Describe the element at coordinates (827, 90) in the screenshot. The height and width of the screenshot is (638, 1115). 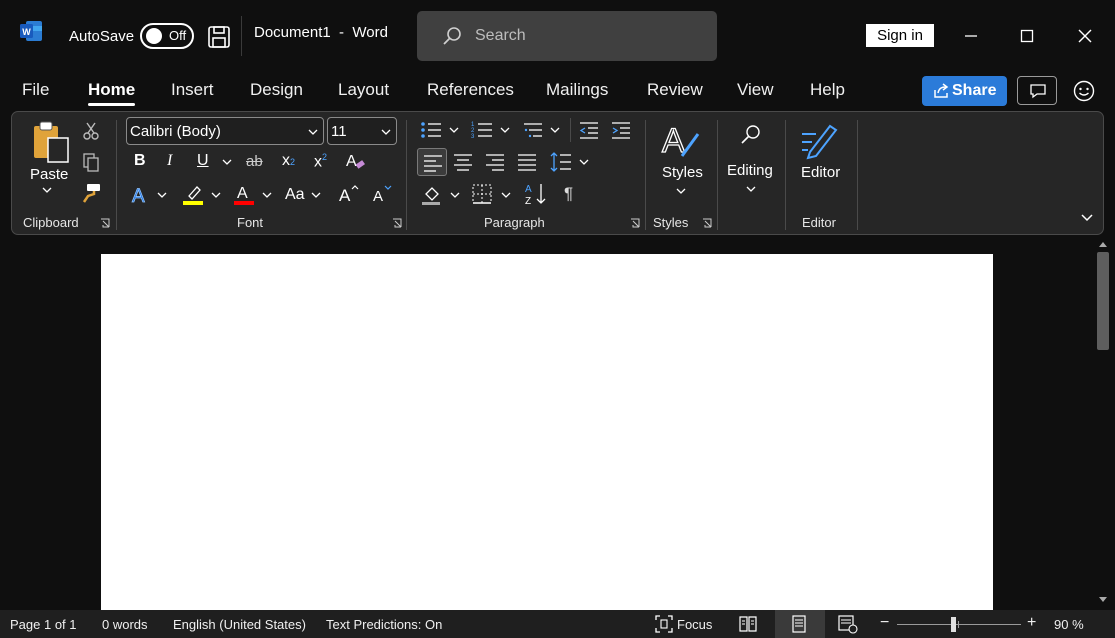
I see `tab-help: Help` at that location.